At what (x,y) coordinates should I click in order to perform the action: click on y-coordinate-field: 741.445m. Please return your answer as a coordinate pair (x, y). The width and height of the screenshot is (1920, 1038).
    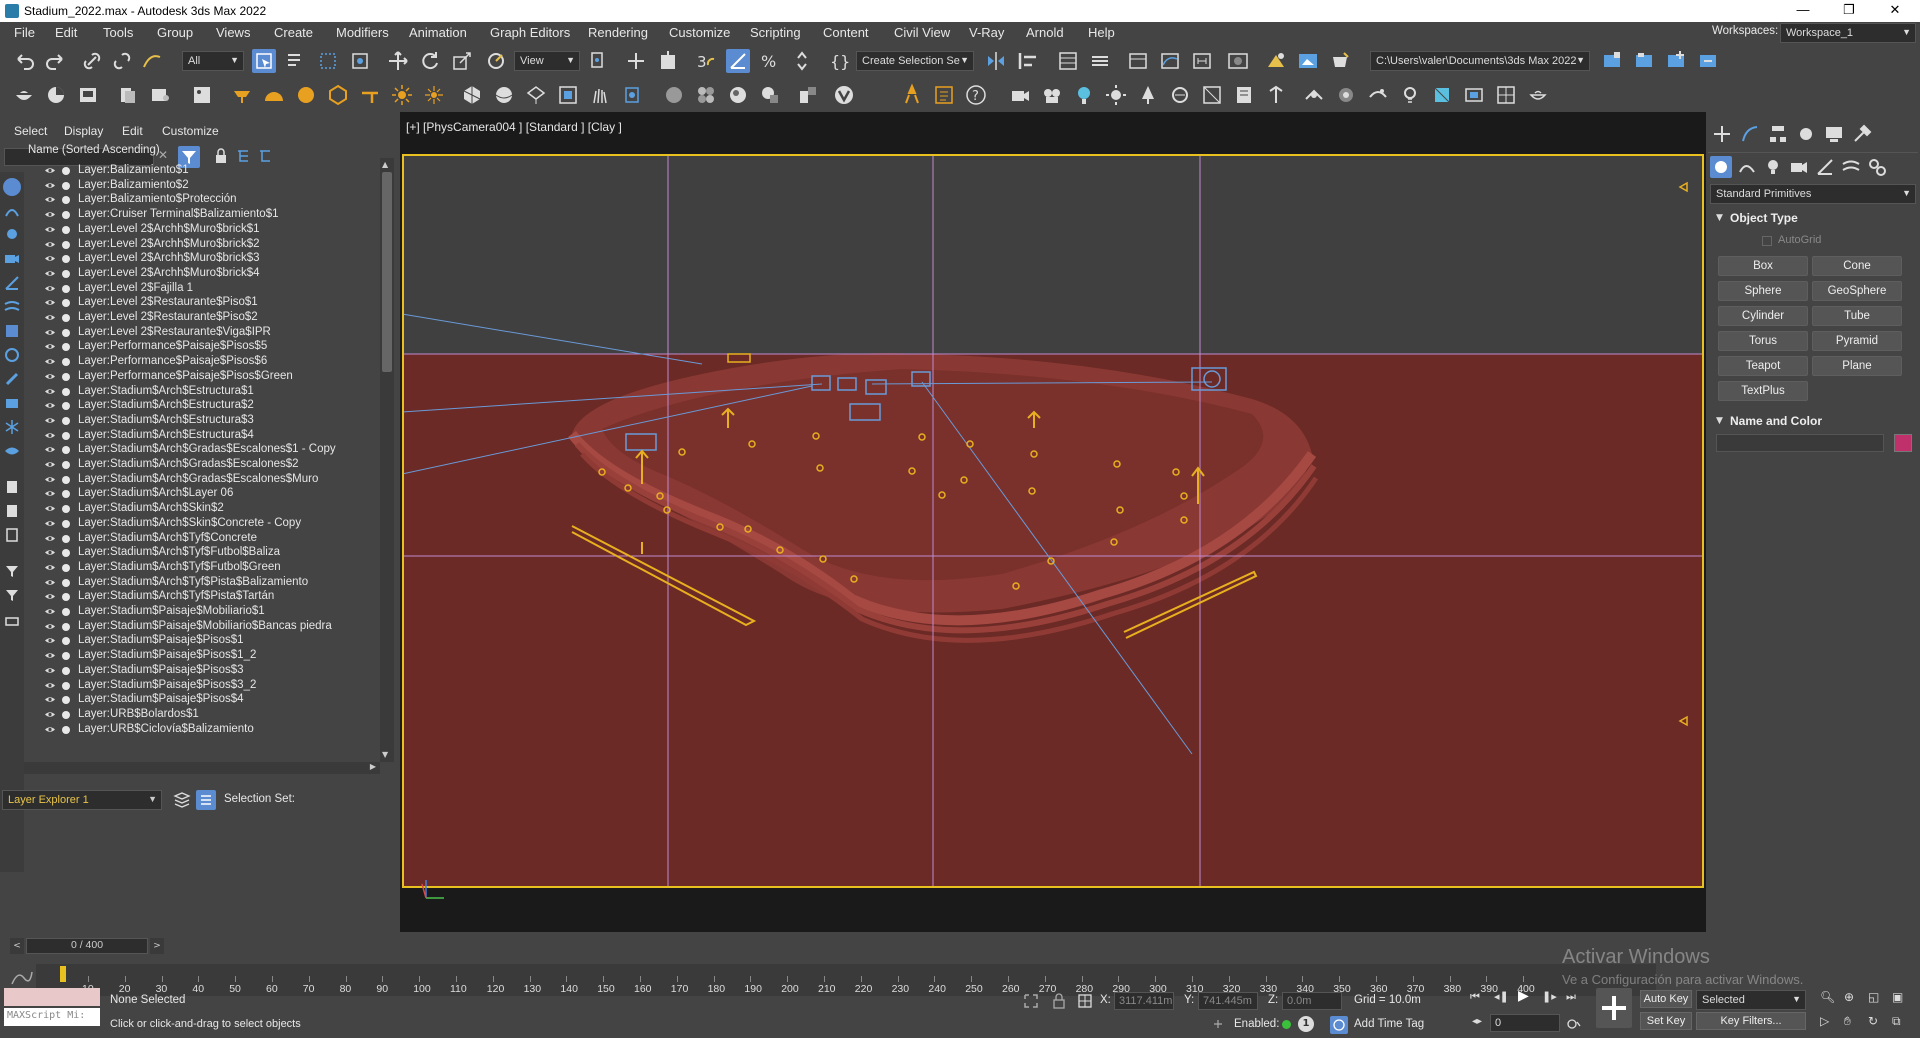
    Looking at the image, I should click on (1228, 1001).